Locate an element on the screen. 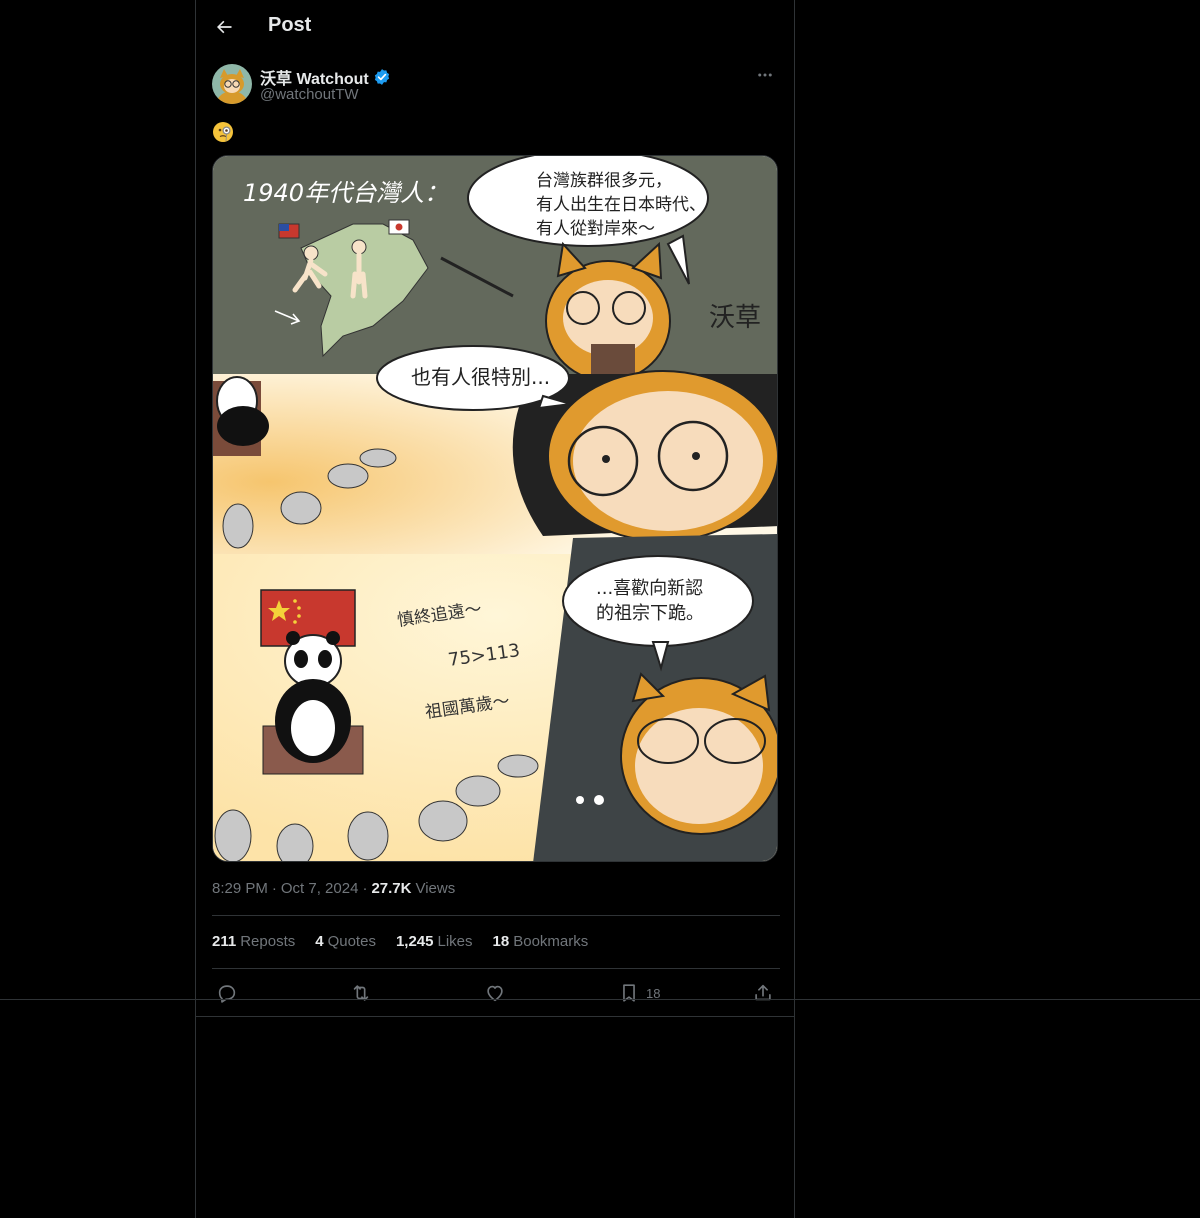 Image resolution: width=1200 pixels, height=1218 pixels. like-button is located at coordinates (495, 993).